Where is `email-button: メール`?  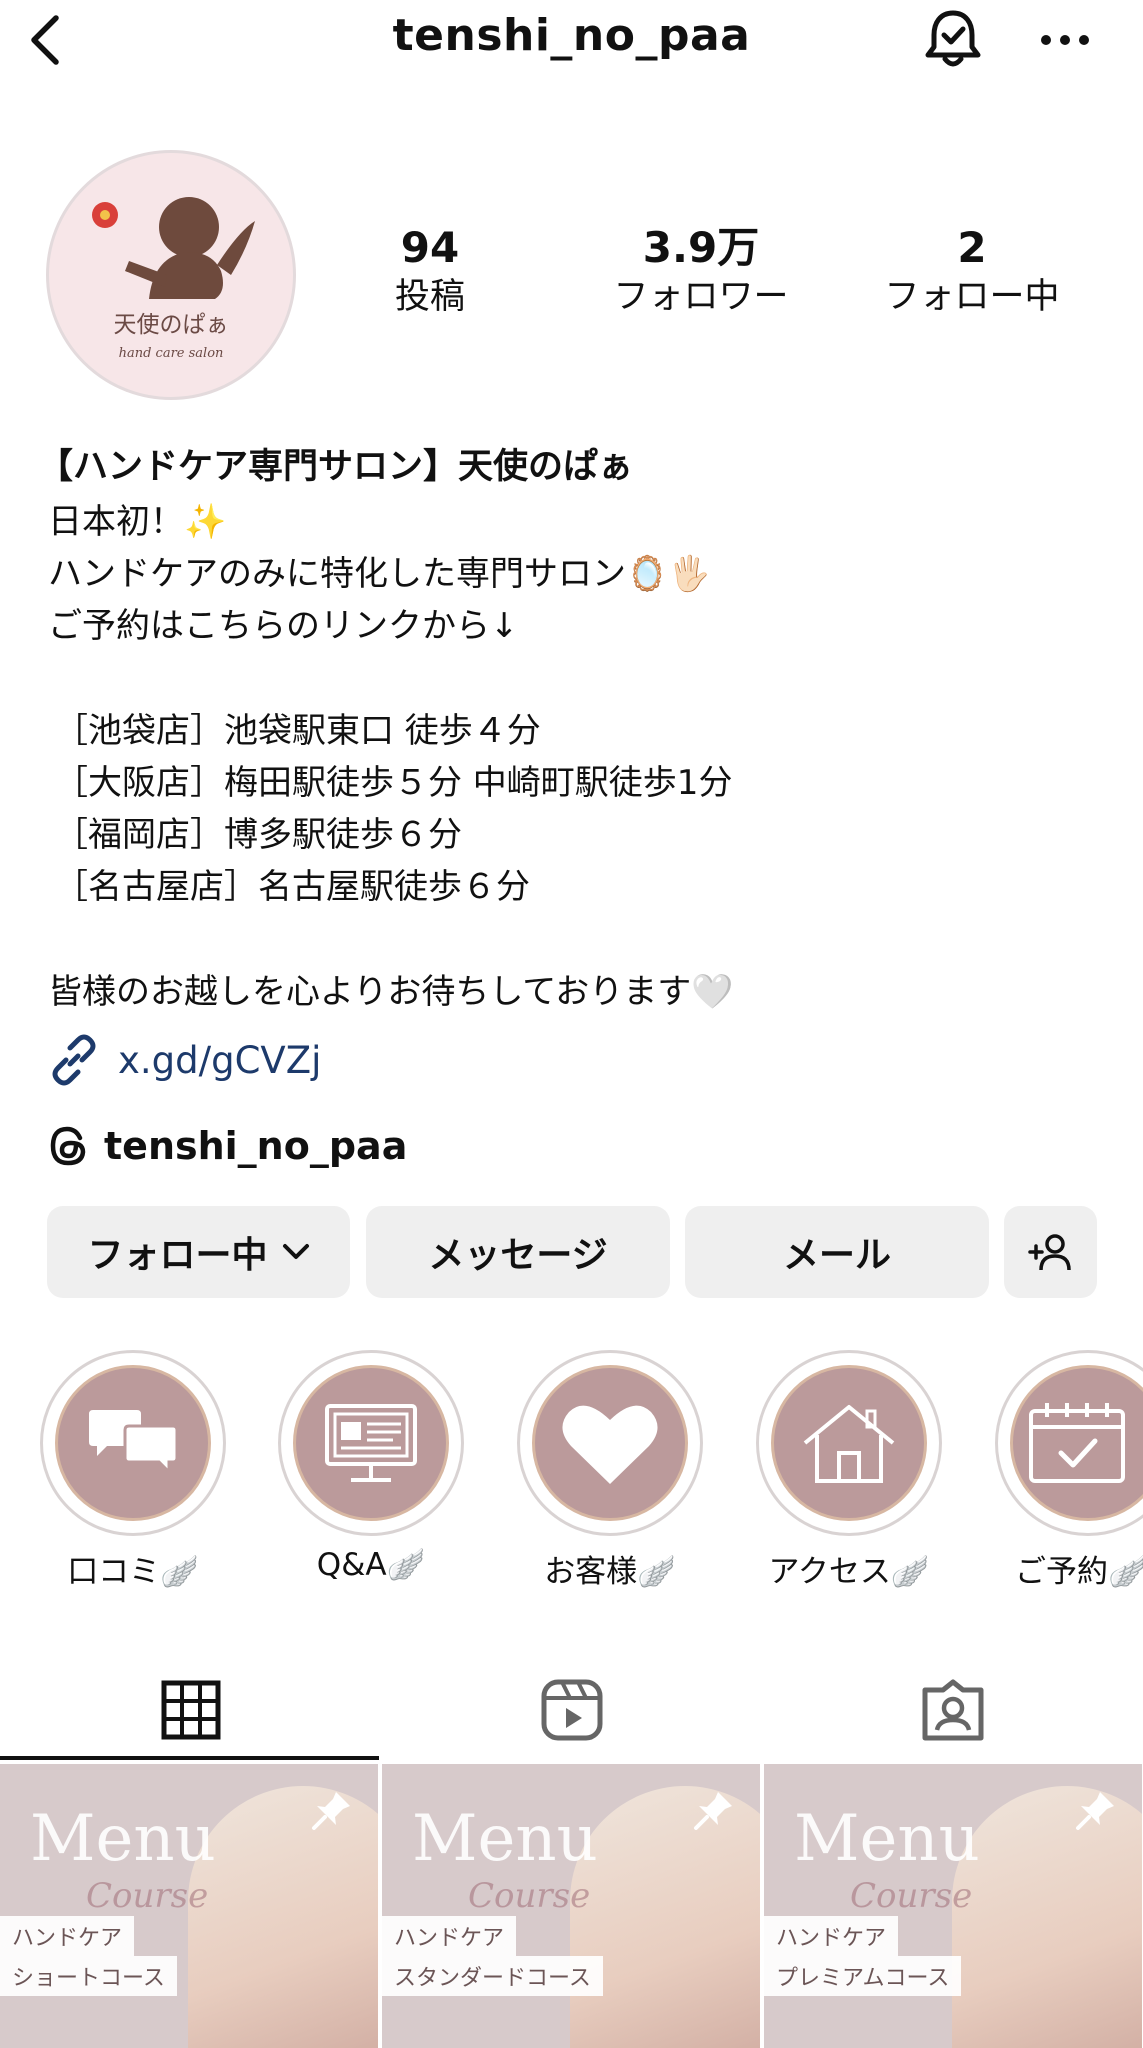 email-button: メール is located at coordinates (837, 1252).